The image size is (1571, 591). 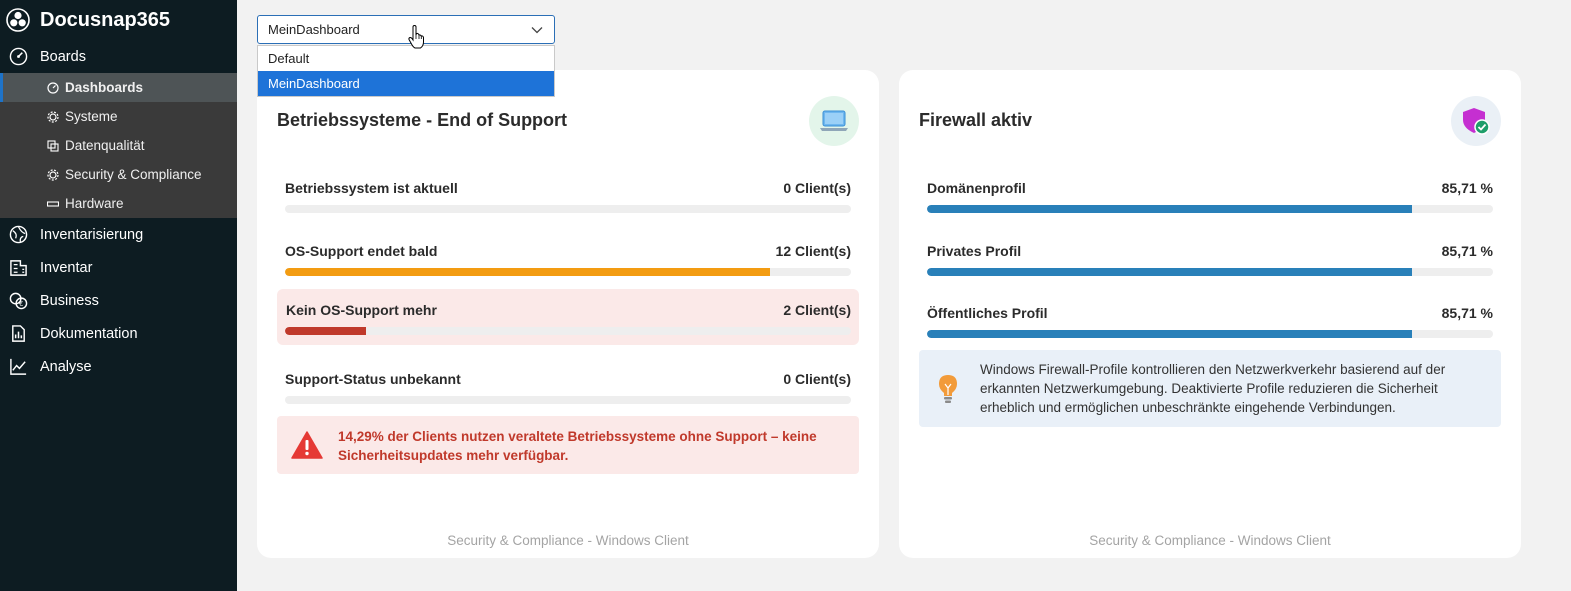 What do you see at coordinates (18, 20) in the screenshot?
I see `docusnap-logo-icon` at bounding box center [18, 20].